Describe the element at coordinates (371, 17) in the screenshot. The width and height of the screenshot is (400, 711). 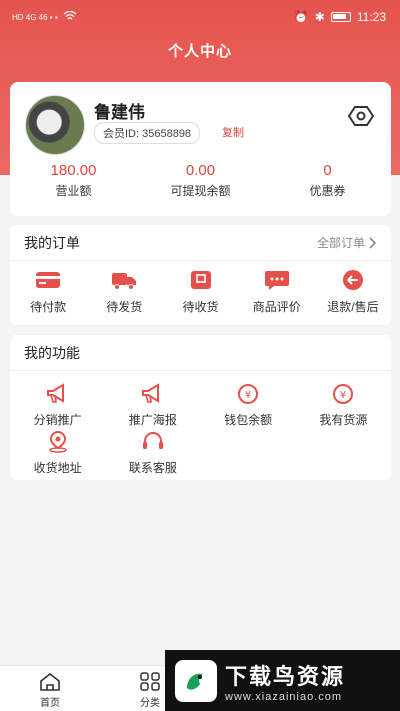
I see `clock: 11:23` at that location.